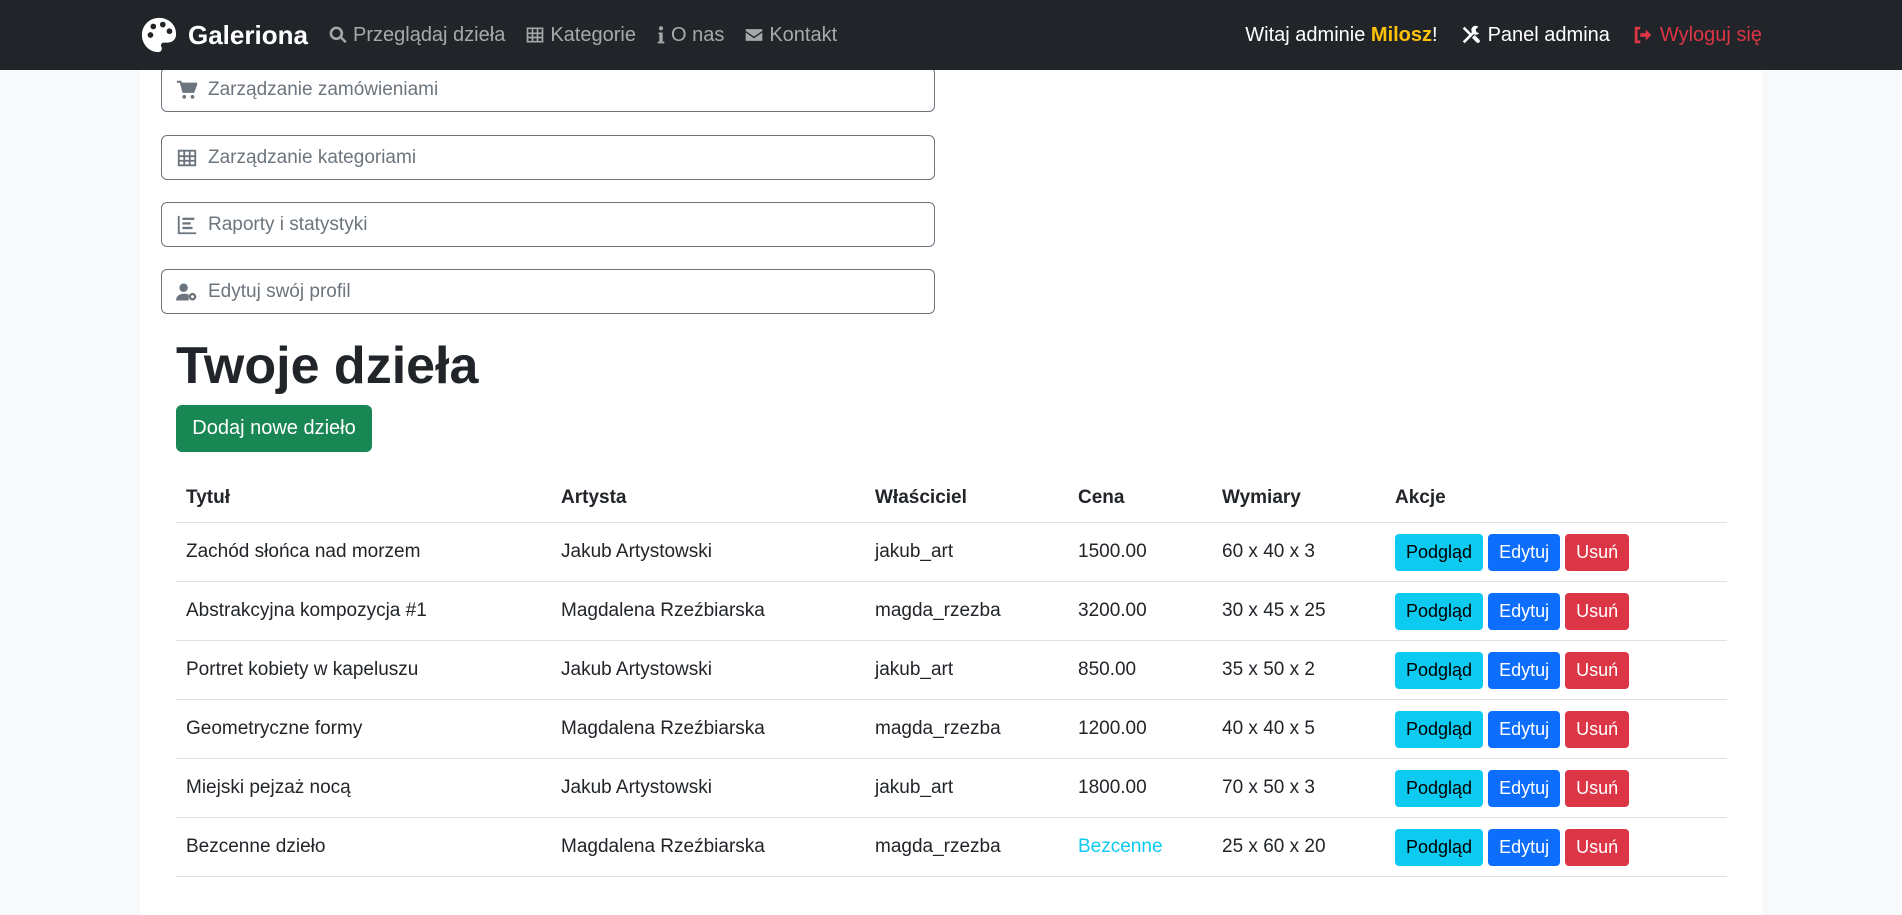 The image size is (1902, 915). I want to click on cell-title: Geometryczne formy, so click(363, 729).